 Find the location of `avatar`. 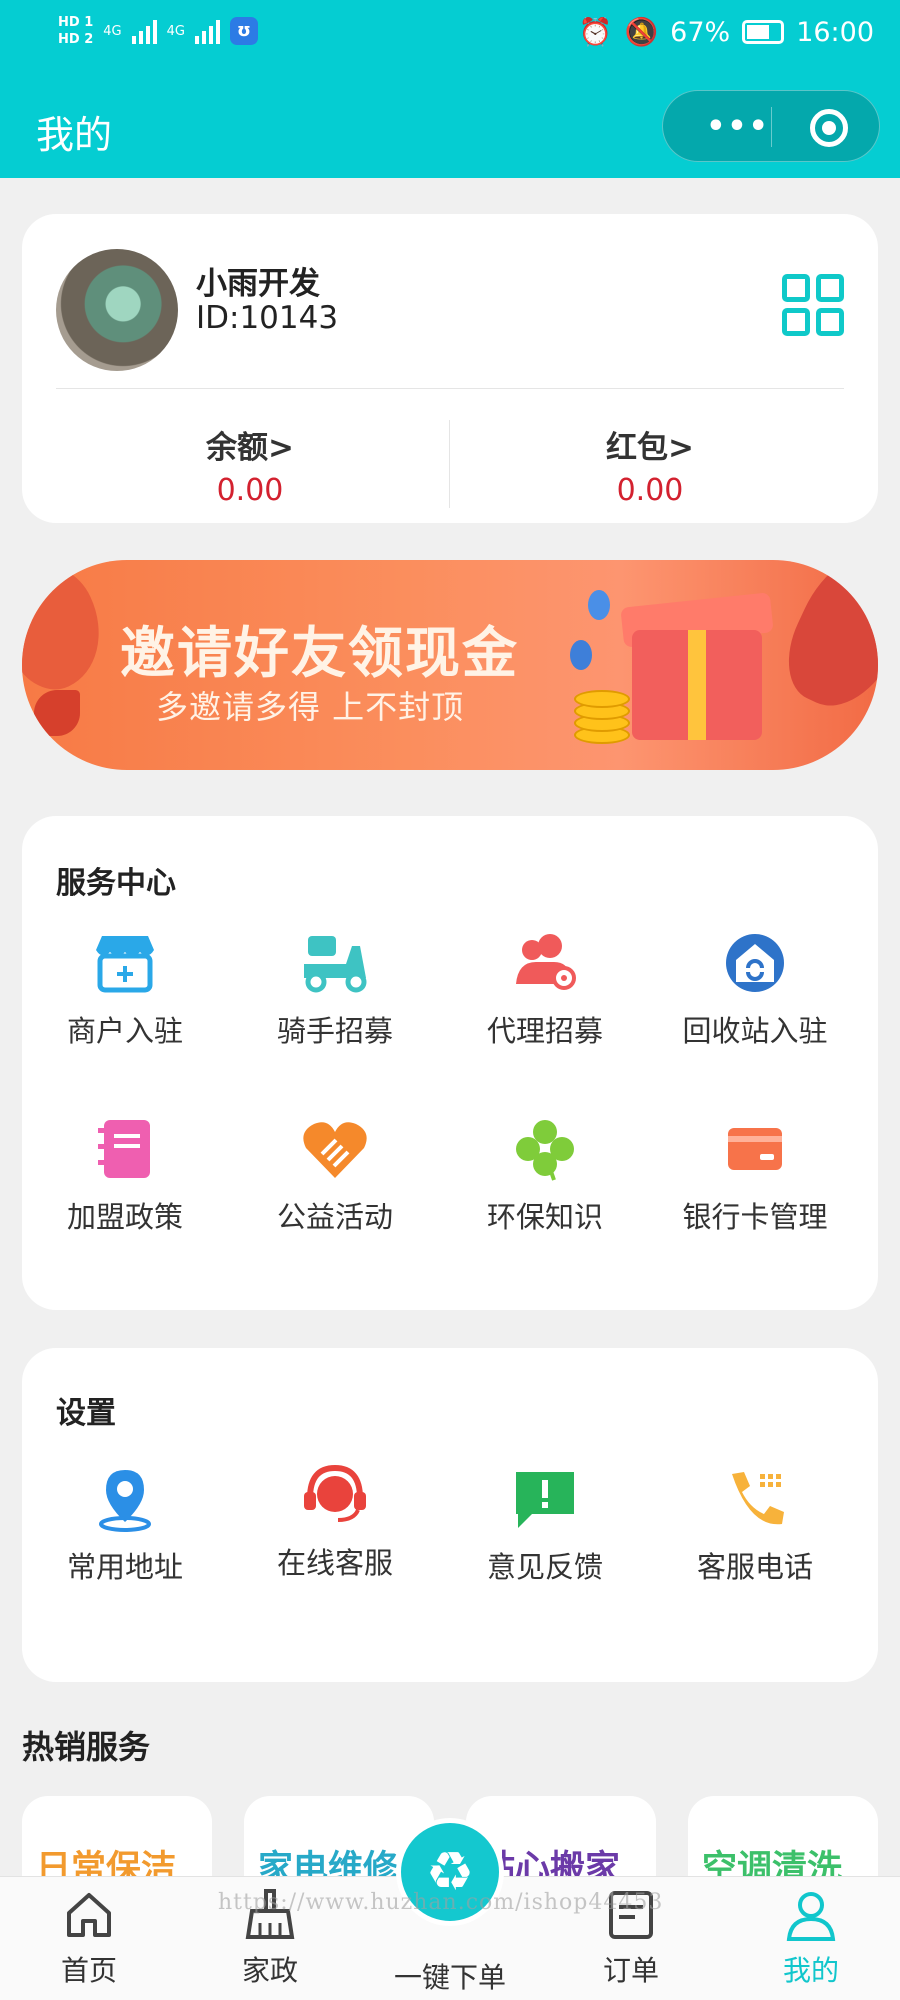

avatar is located at coordinates (117, 310).